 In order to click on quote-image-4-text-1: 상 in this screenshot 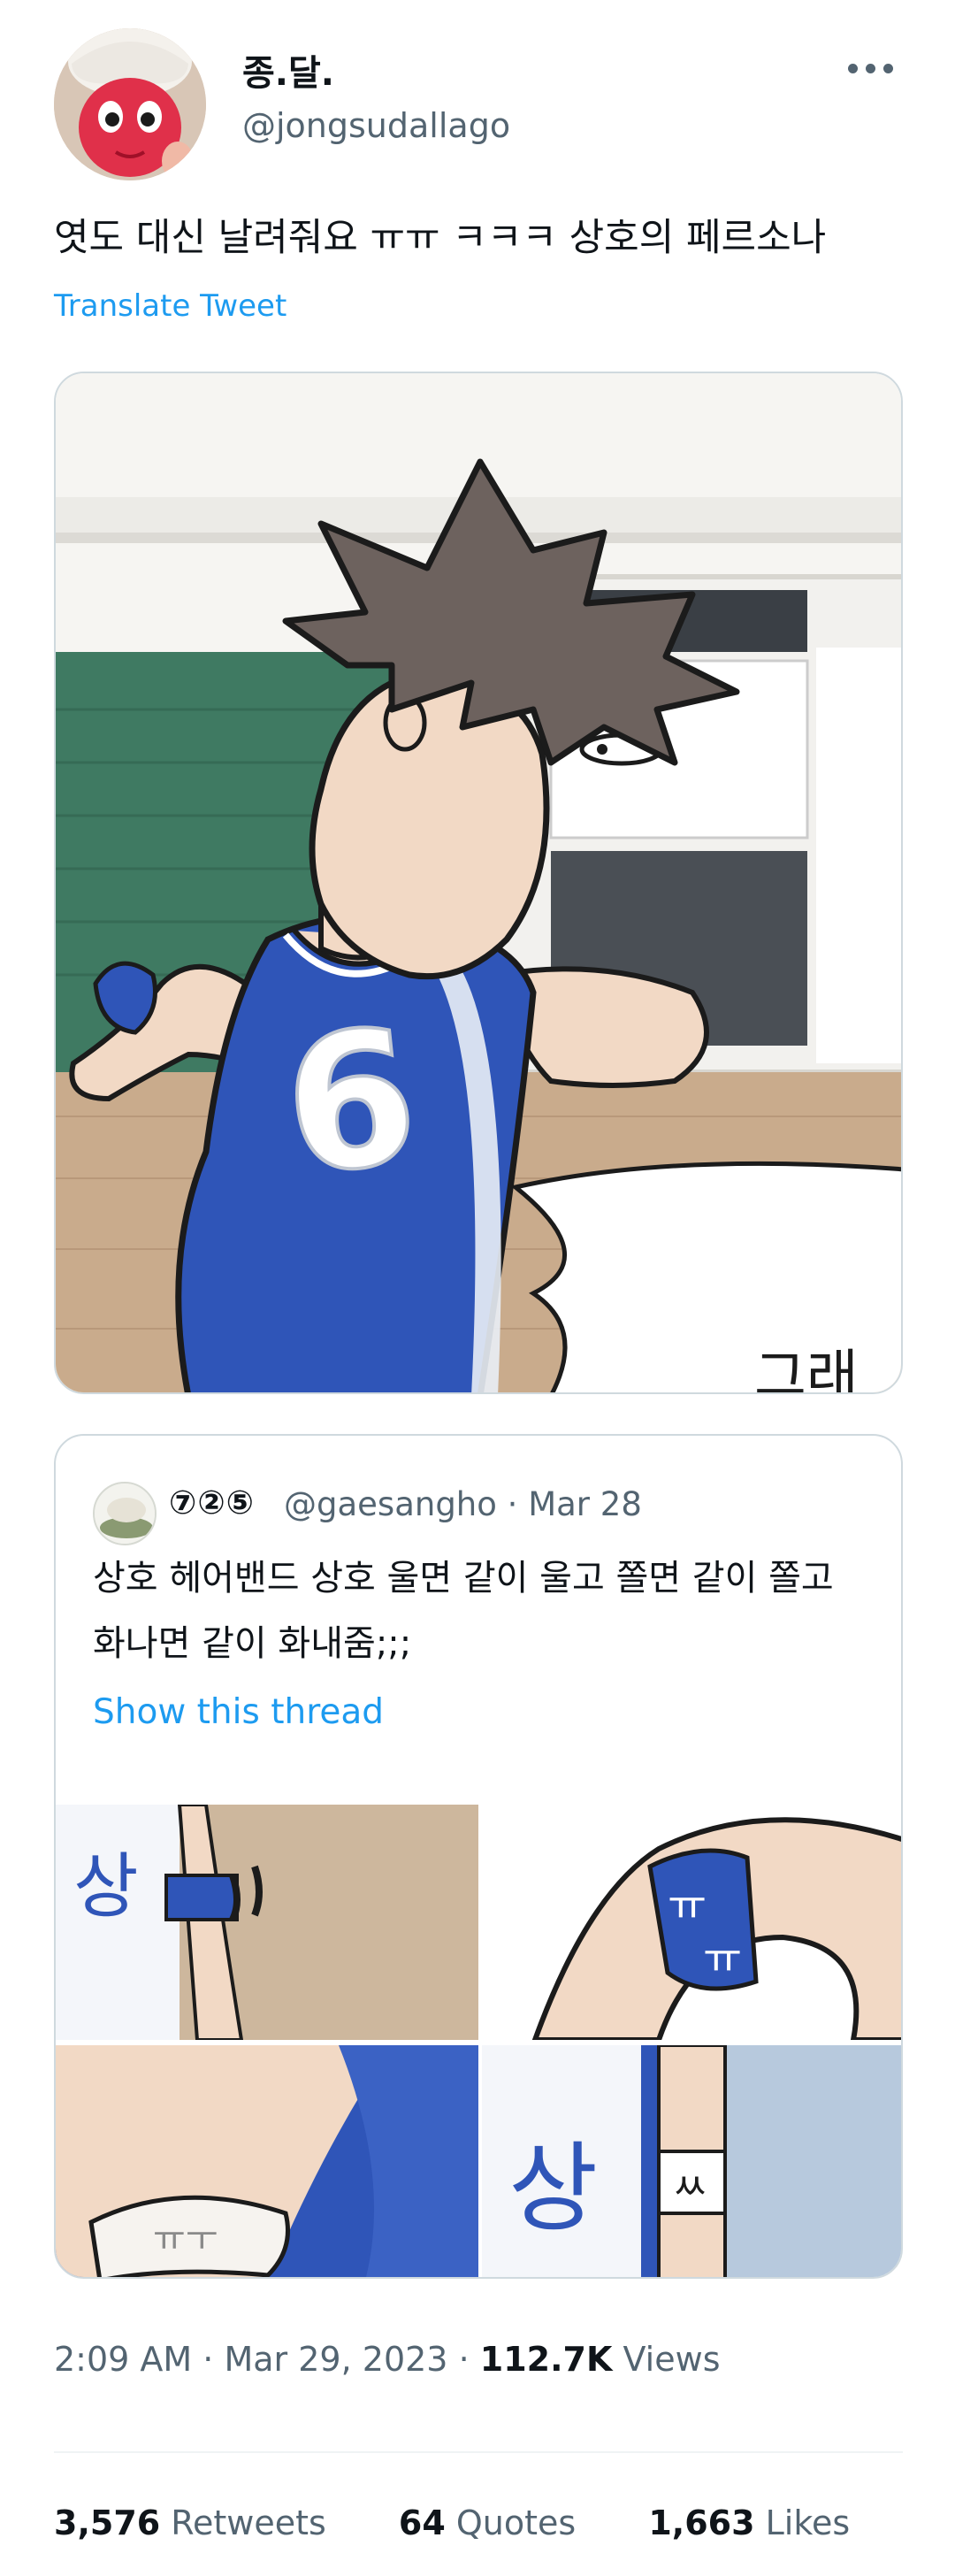, I will do `click(553, 2188)`.